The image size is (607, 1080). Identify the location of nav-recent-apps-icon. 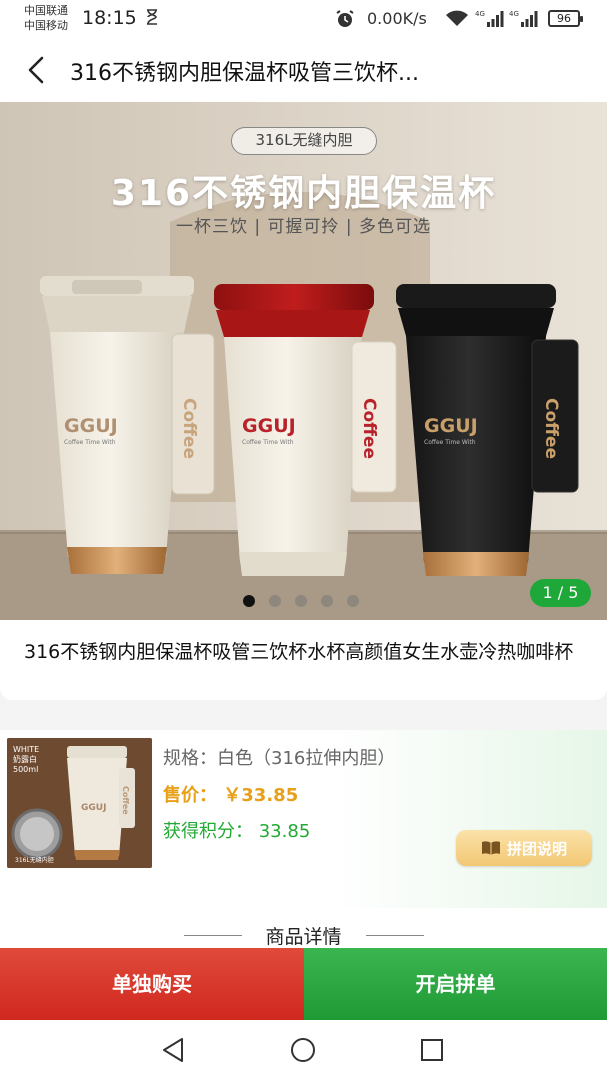
(432, 1050).